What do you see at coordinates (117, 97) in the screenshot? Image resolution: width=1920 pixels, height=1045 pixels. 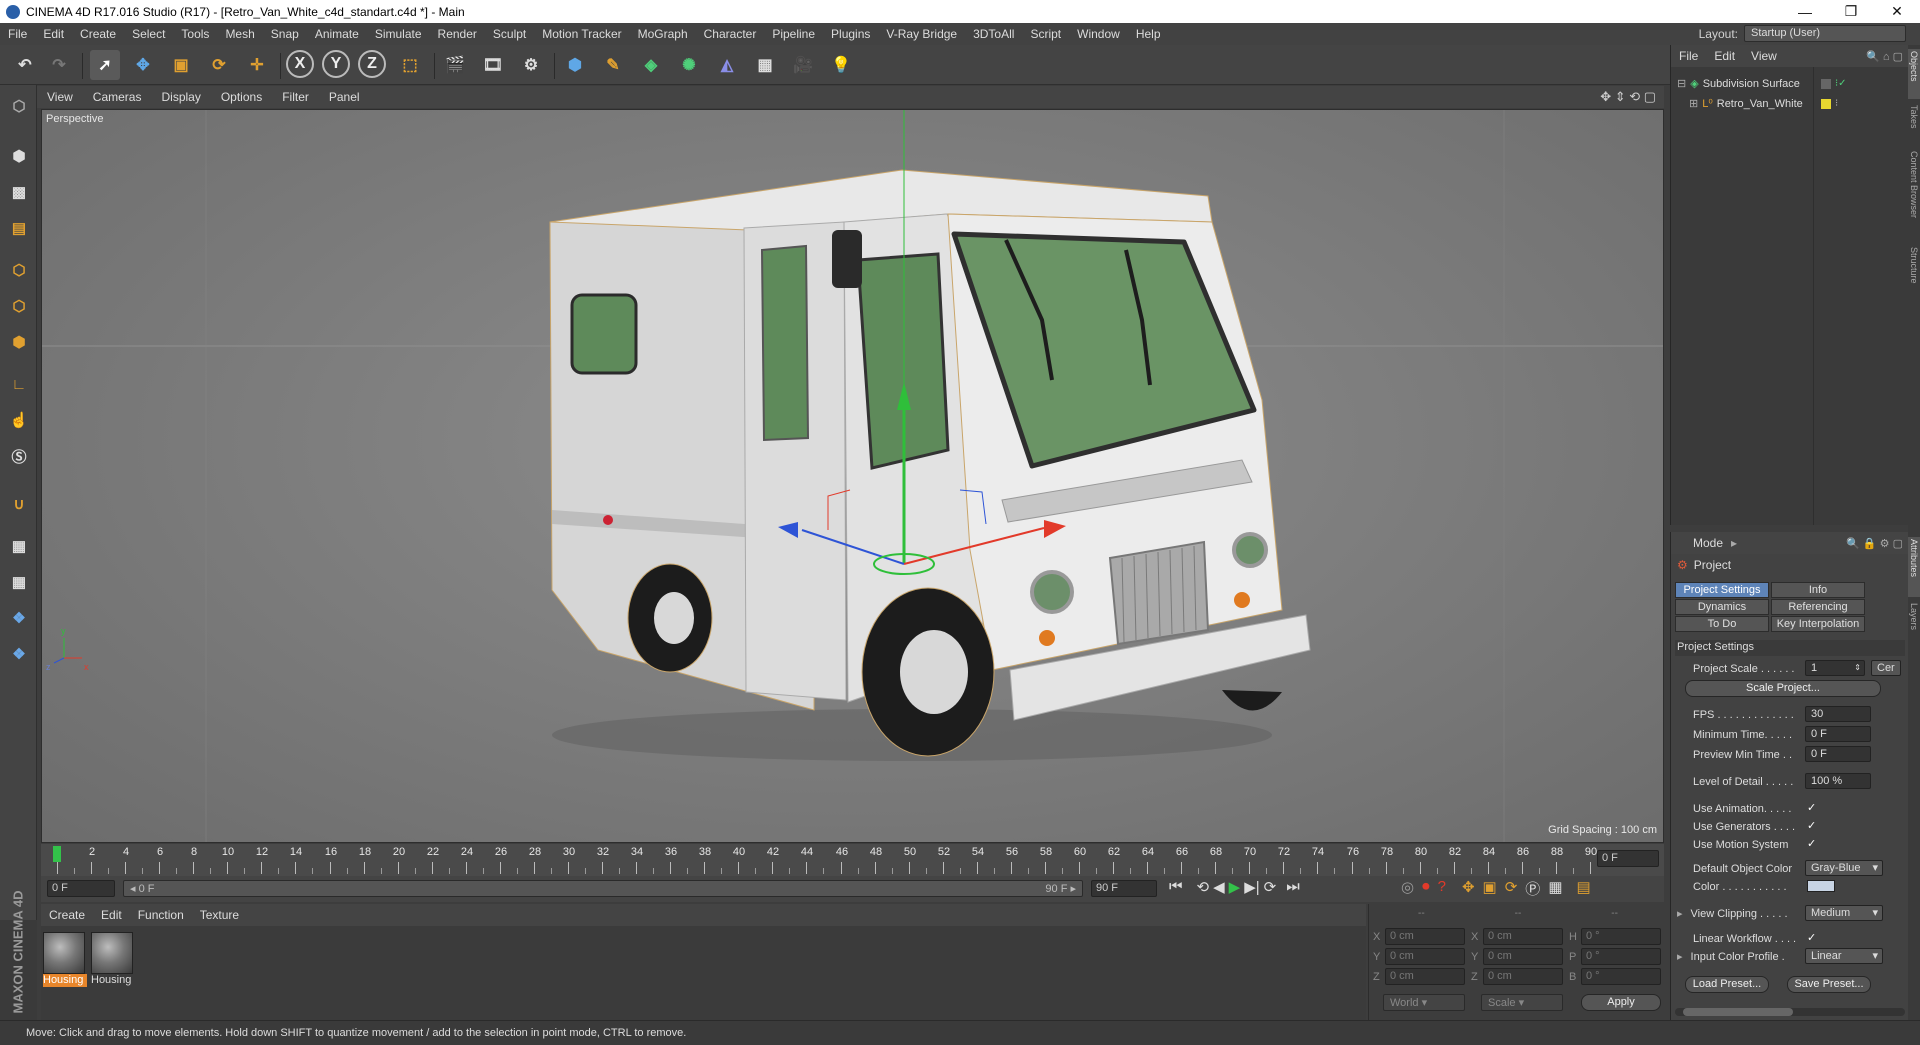 I see `viewport-menu-cameras: Cameras` at bounding box center [117, 97].